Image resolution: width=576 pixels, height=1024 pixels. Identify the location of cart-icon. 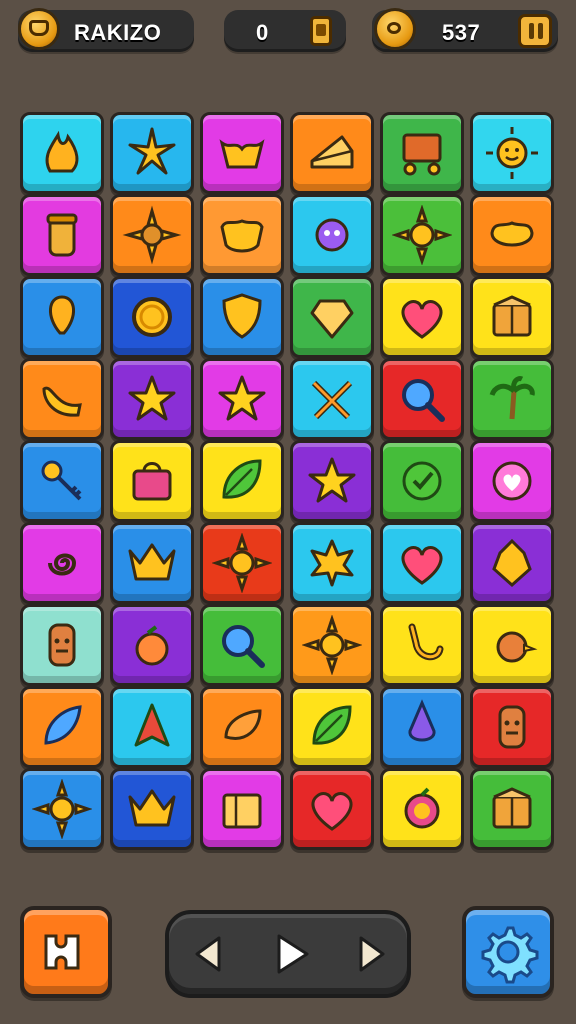
(422, 154).